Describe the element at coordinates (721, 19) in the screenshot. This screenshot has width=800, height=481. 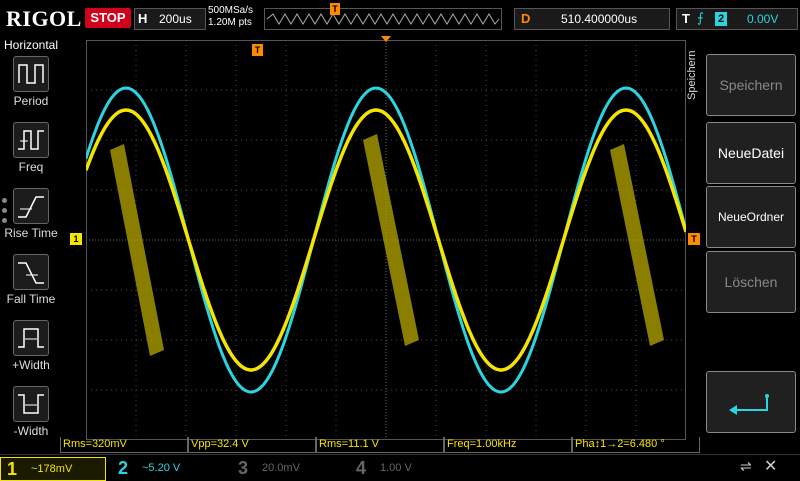
I see `trigger-source-channel: 2` at that location.